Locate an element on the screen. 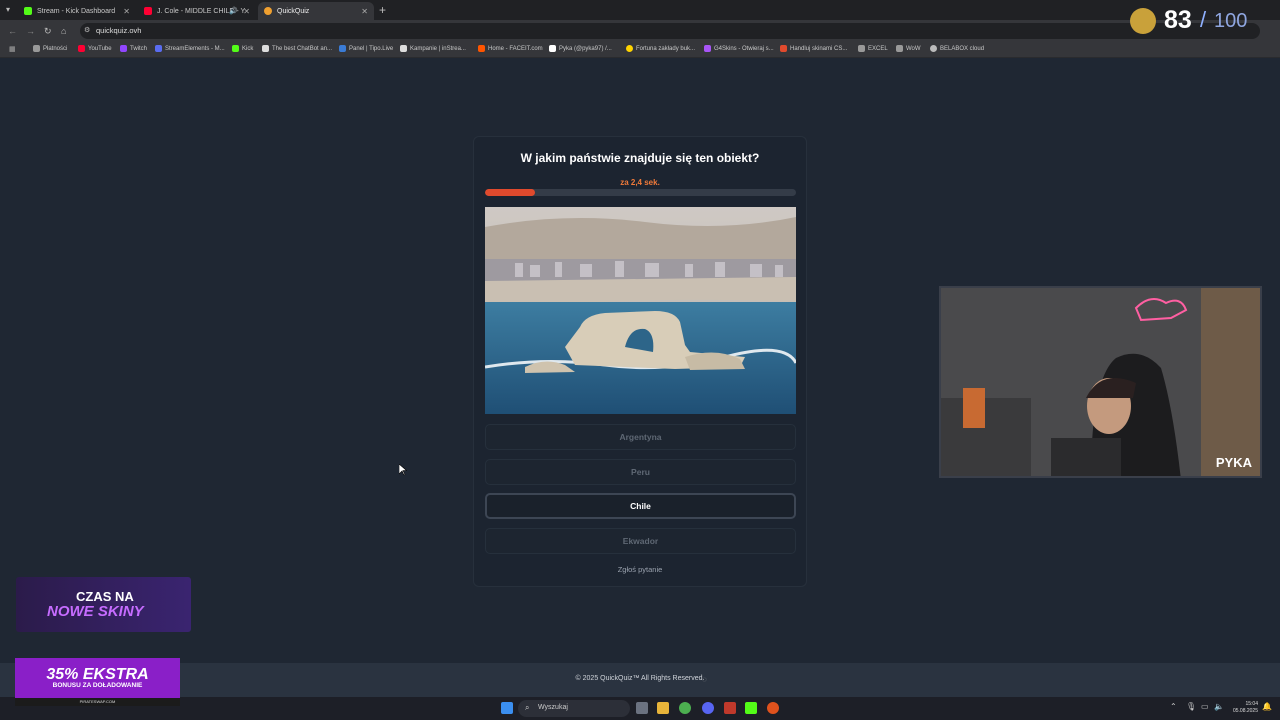 The image size is (1280, 720). kick-icon is located at coordinates (235, 48).